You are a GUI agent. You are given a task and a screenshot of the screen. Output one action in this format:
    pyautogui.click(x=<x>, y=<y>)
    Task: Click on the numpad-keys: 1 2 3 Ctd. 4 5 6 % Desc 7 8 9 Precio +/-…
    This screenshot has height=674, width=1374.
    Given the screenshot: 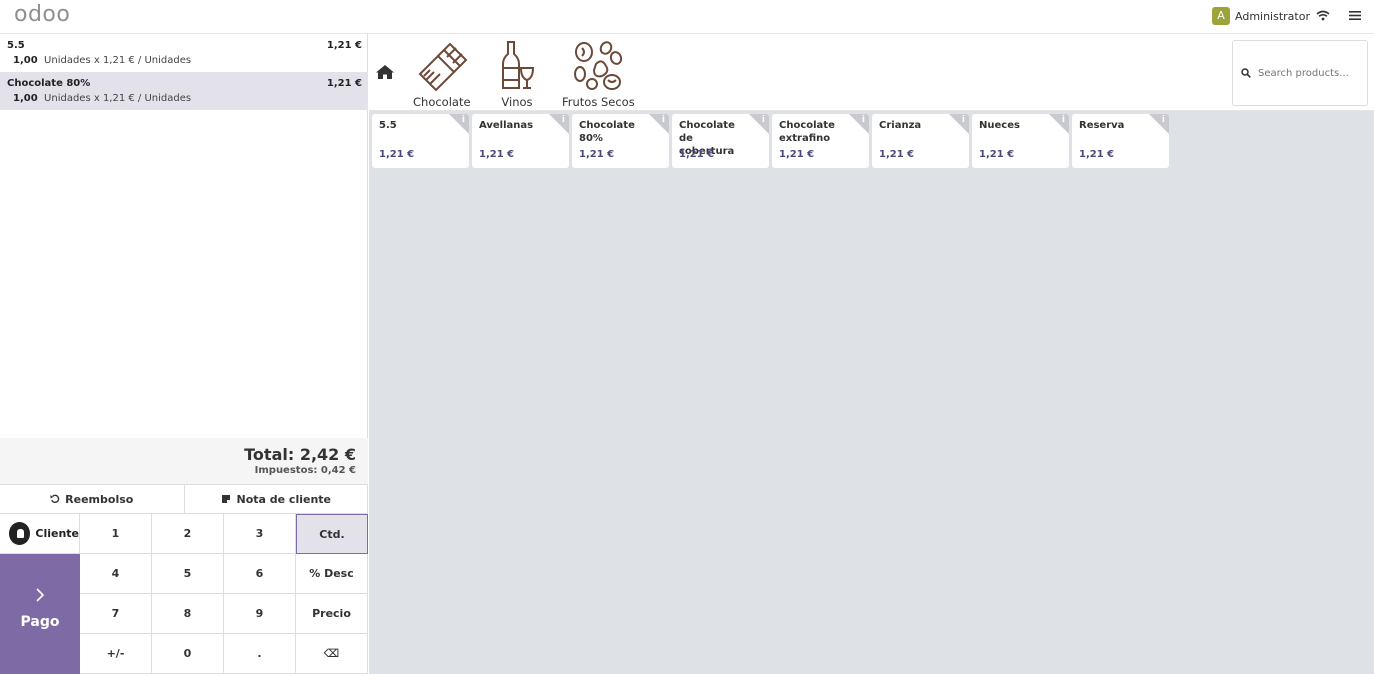 What is the action you would take?
    pyautogui.click(x=224, y=594)
    